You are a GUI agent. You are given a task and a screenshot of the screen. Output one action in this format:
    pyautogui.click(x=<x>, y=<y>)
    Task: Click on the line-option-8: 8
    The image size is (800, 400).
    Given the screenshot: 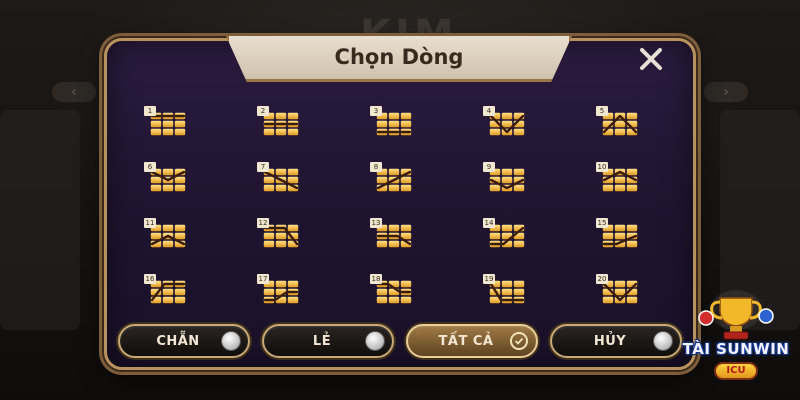 What is the action you would take?
    pyautogui.click(x=391, y=177)
    